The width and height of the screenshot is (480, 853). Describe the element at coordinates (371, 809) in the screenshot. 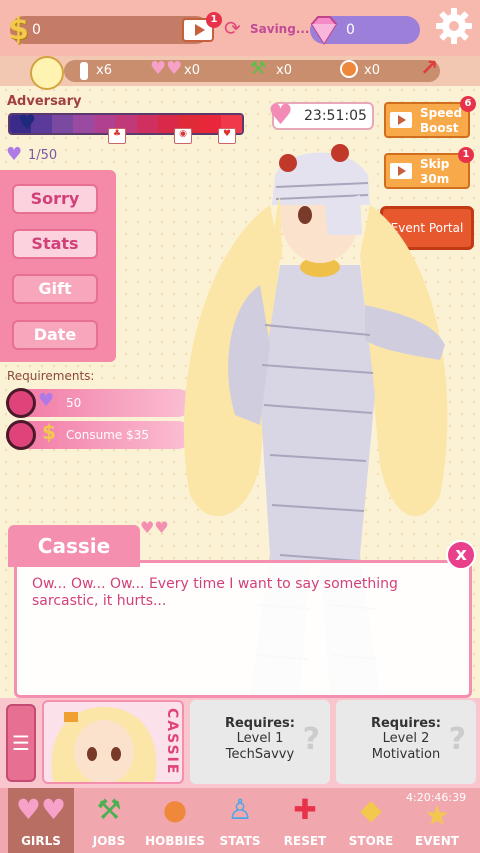

I see `gem-icon: ◆` at that location.